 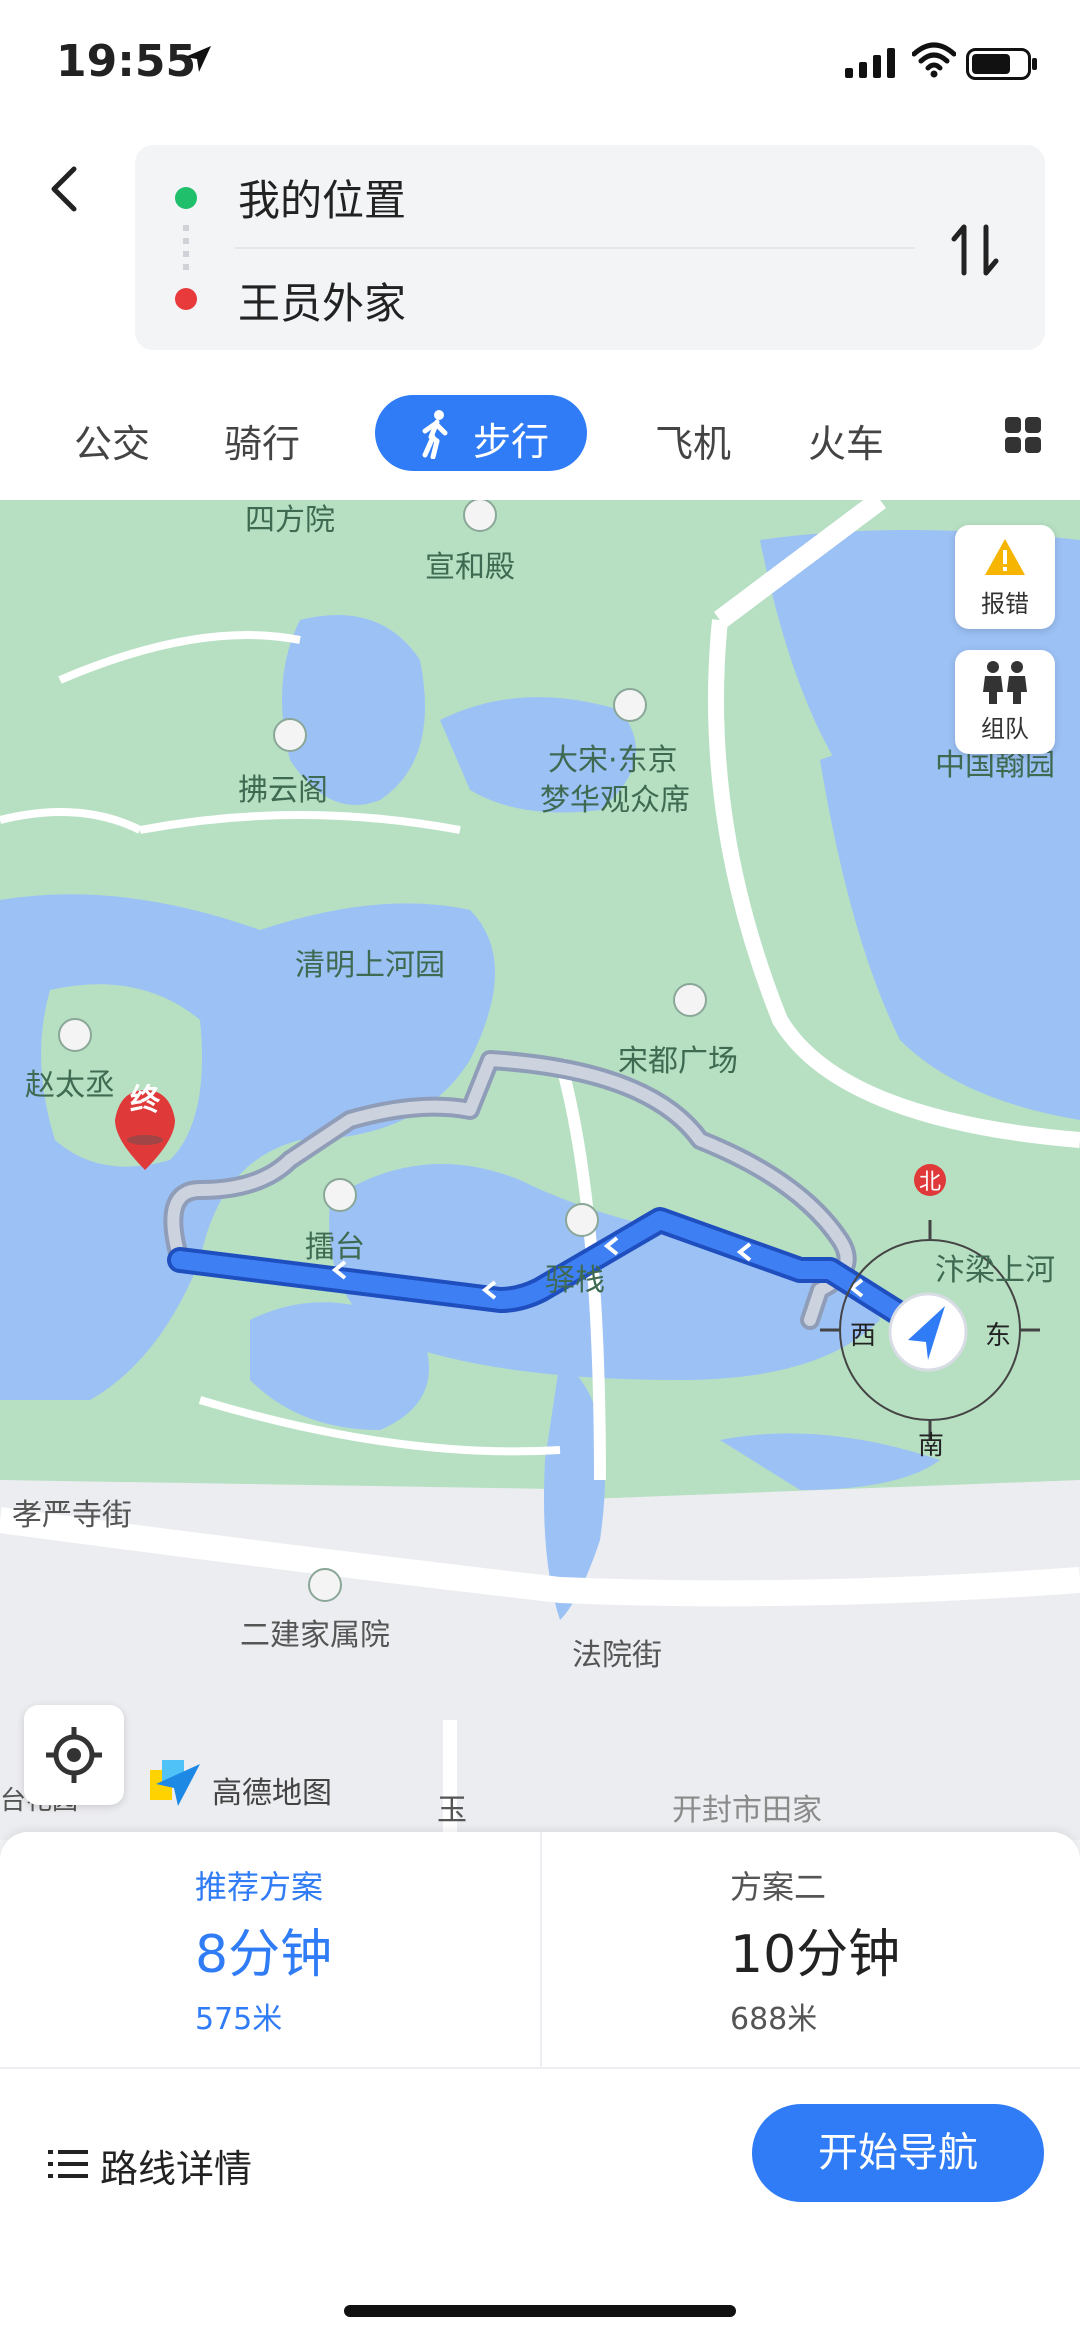 What do you see at coordinates (575, 248) in the screenshot?
I see `route-divider` at bounding box center [575, 248].